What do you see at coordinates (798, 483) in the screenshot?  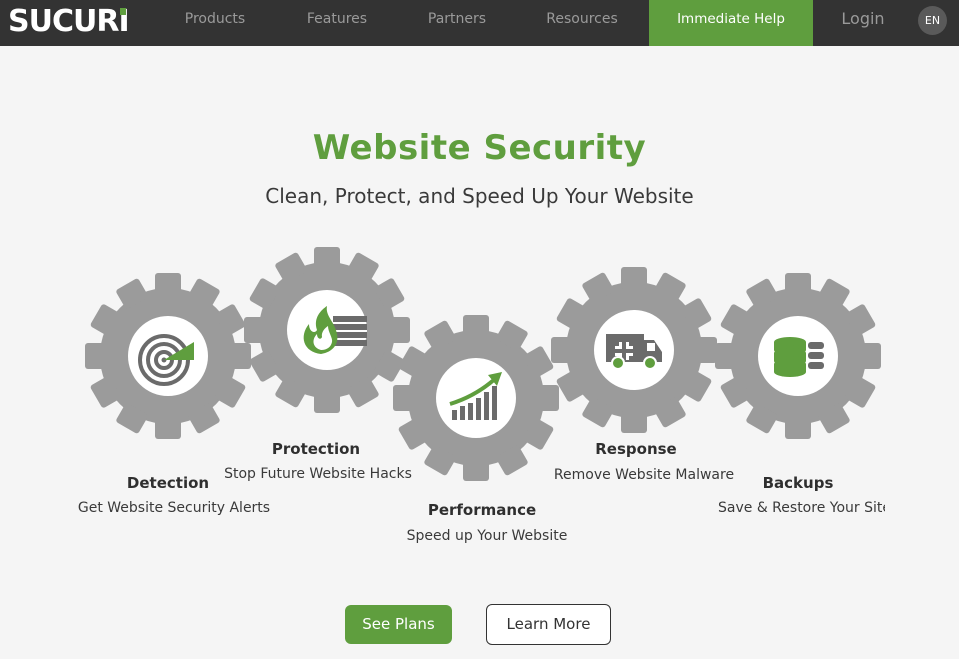 I see `backups-title: Backups` at bounding box center [798, 483].